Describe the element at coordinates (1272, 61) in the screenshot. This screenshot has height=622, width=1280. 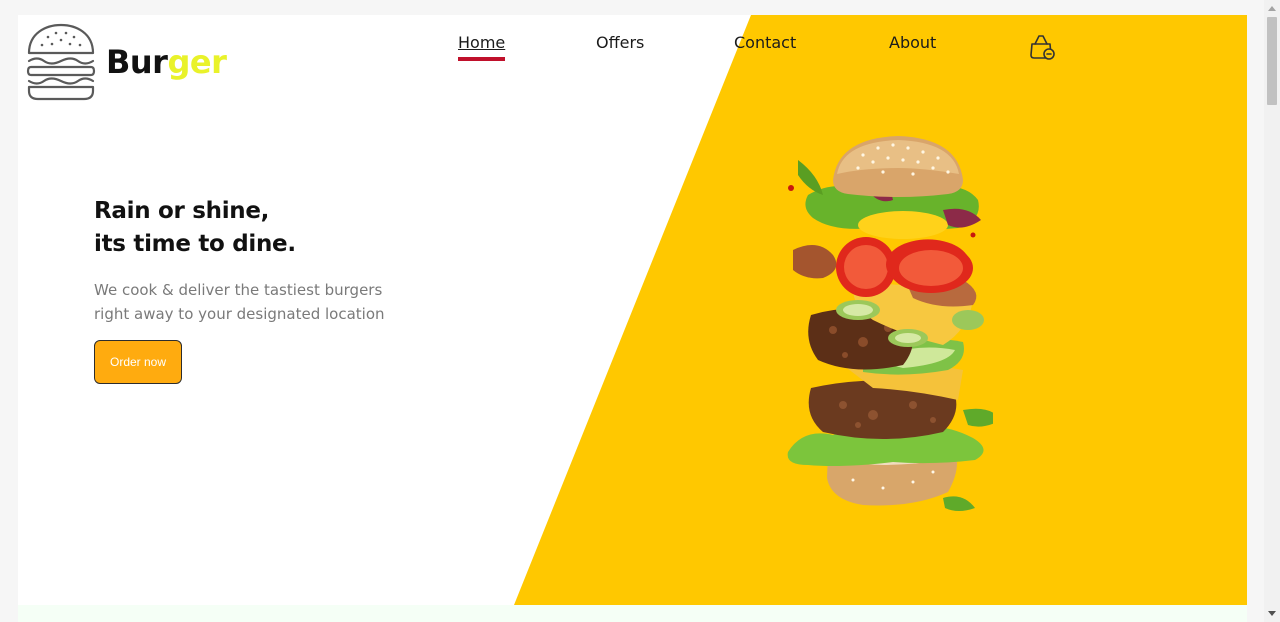
I see `scrollbar-thumb` at that location.